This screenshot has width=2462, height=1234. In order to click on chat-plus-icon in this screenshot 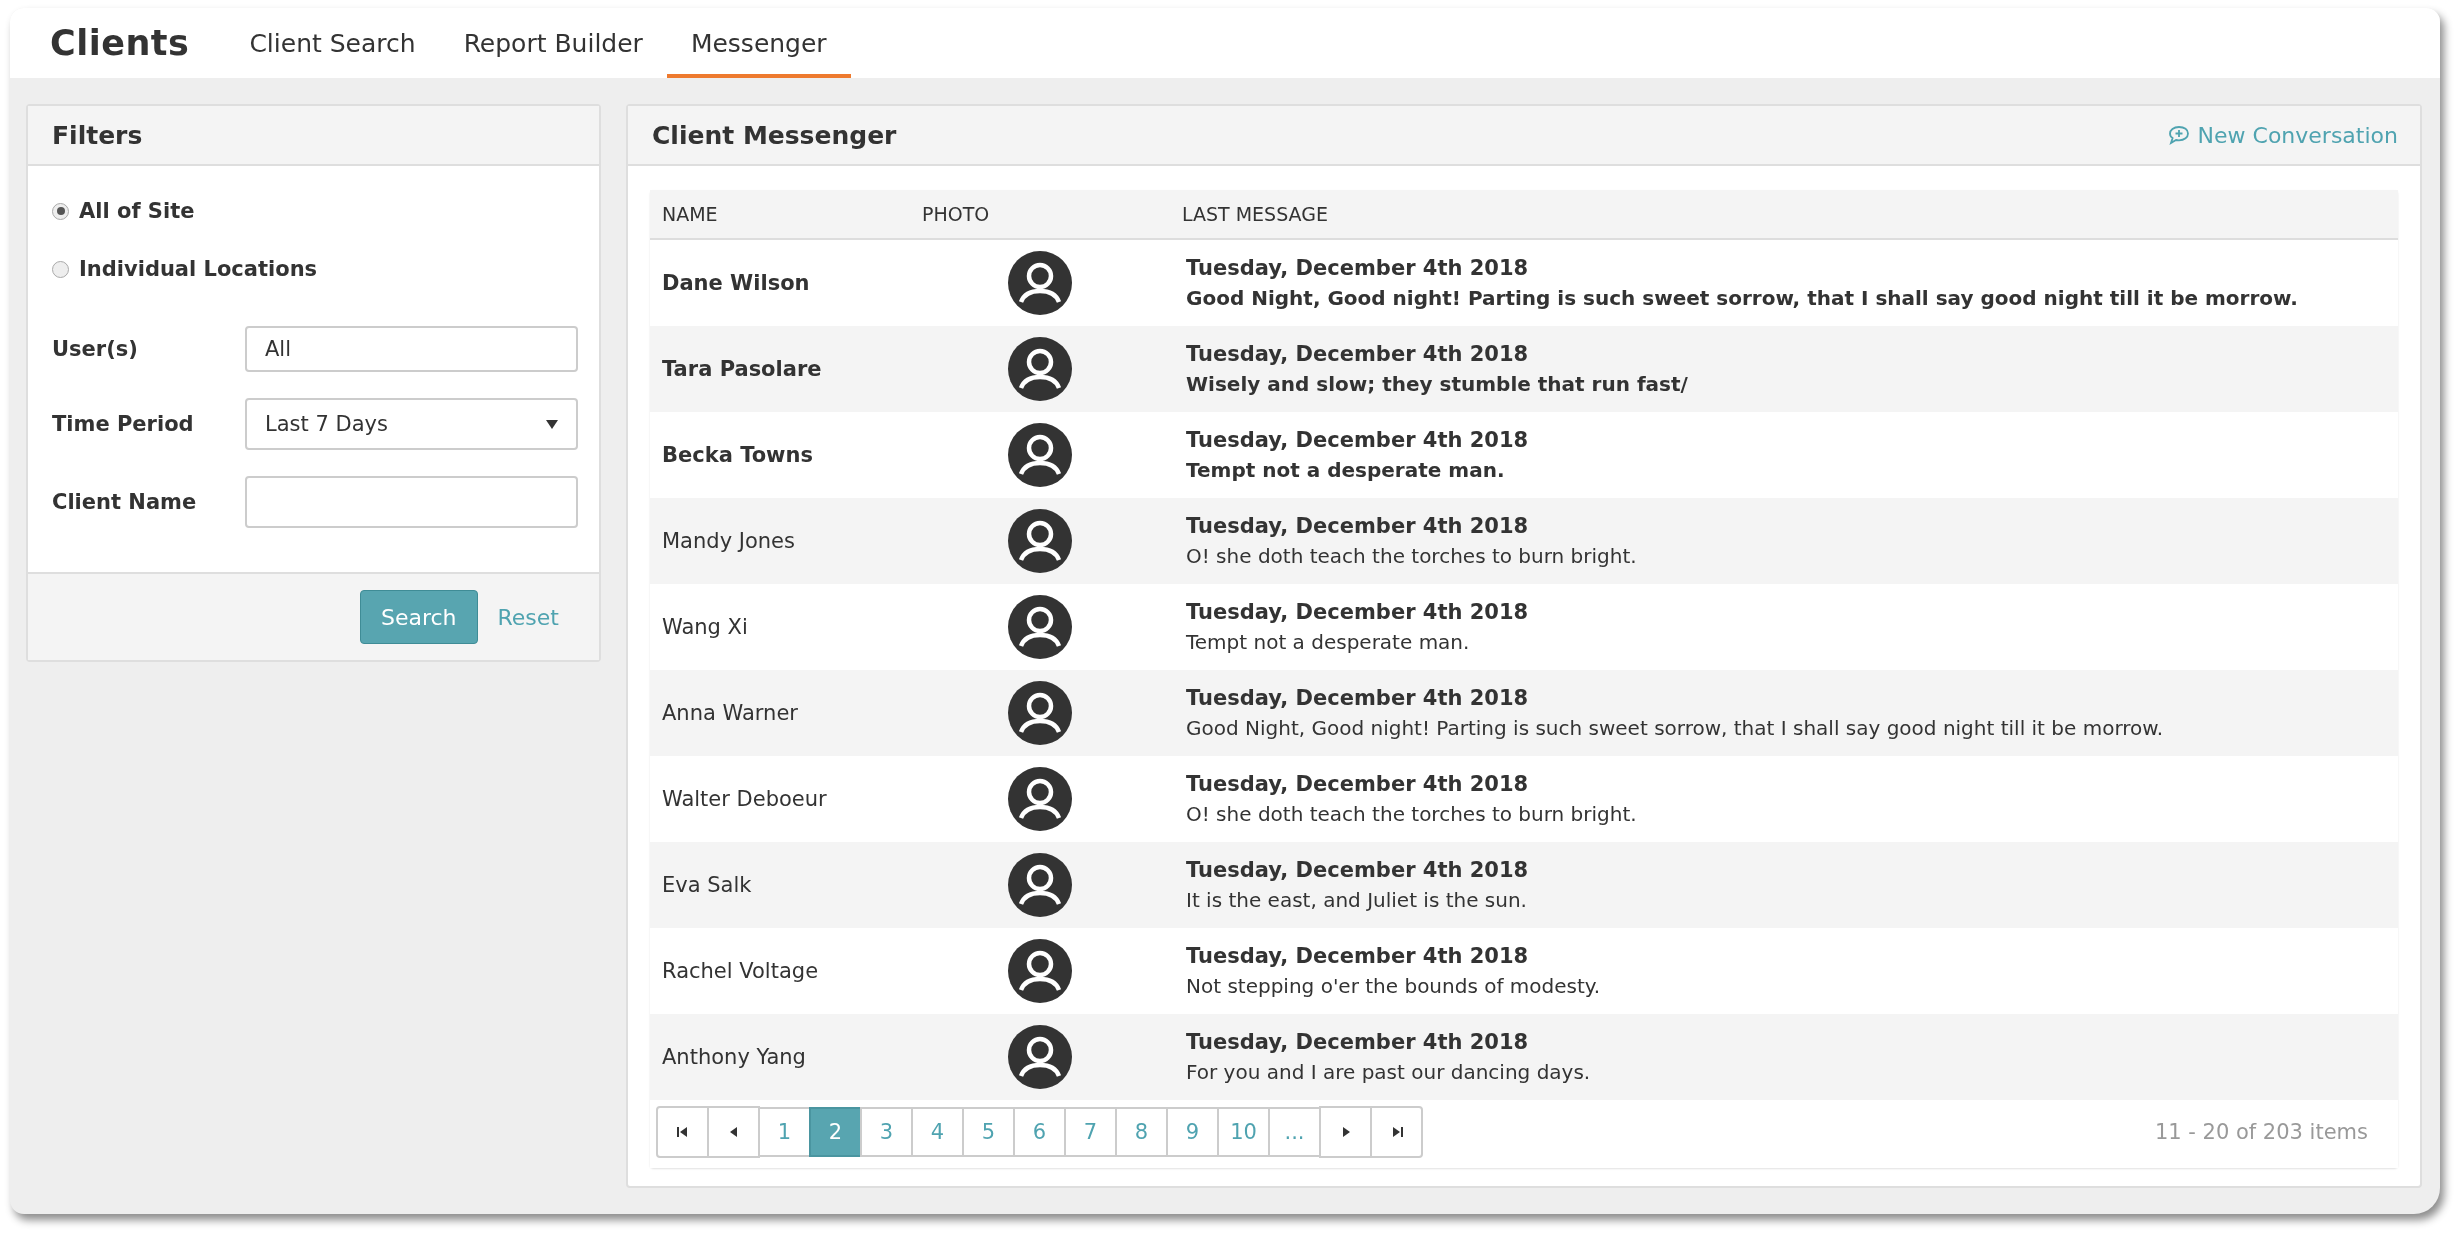, I will do `click(2178, 135)`.